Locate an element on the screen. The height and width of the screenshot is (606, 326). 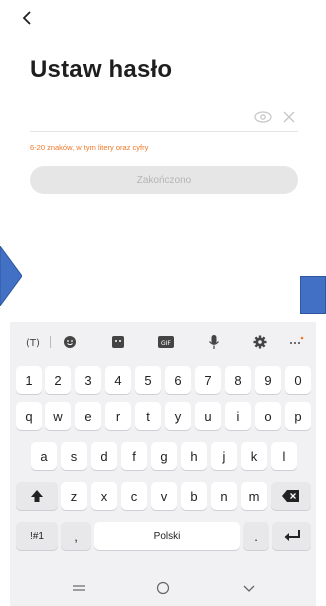
key-3: 3 is located at coordinates (88, 380).